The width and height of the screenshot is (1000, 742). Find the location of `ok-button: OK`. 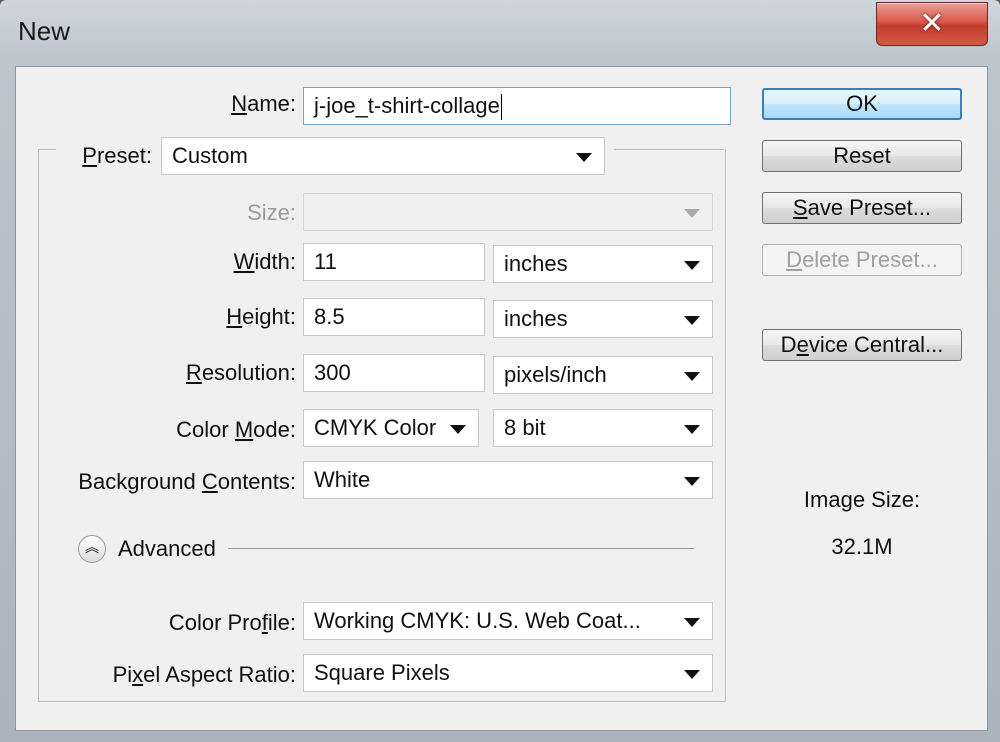

ok-button: OK is located at coordinates (862, 104).